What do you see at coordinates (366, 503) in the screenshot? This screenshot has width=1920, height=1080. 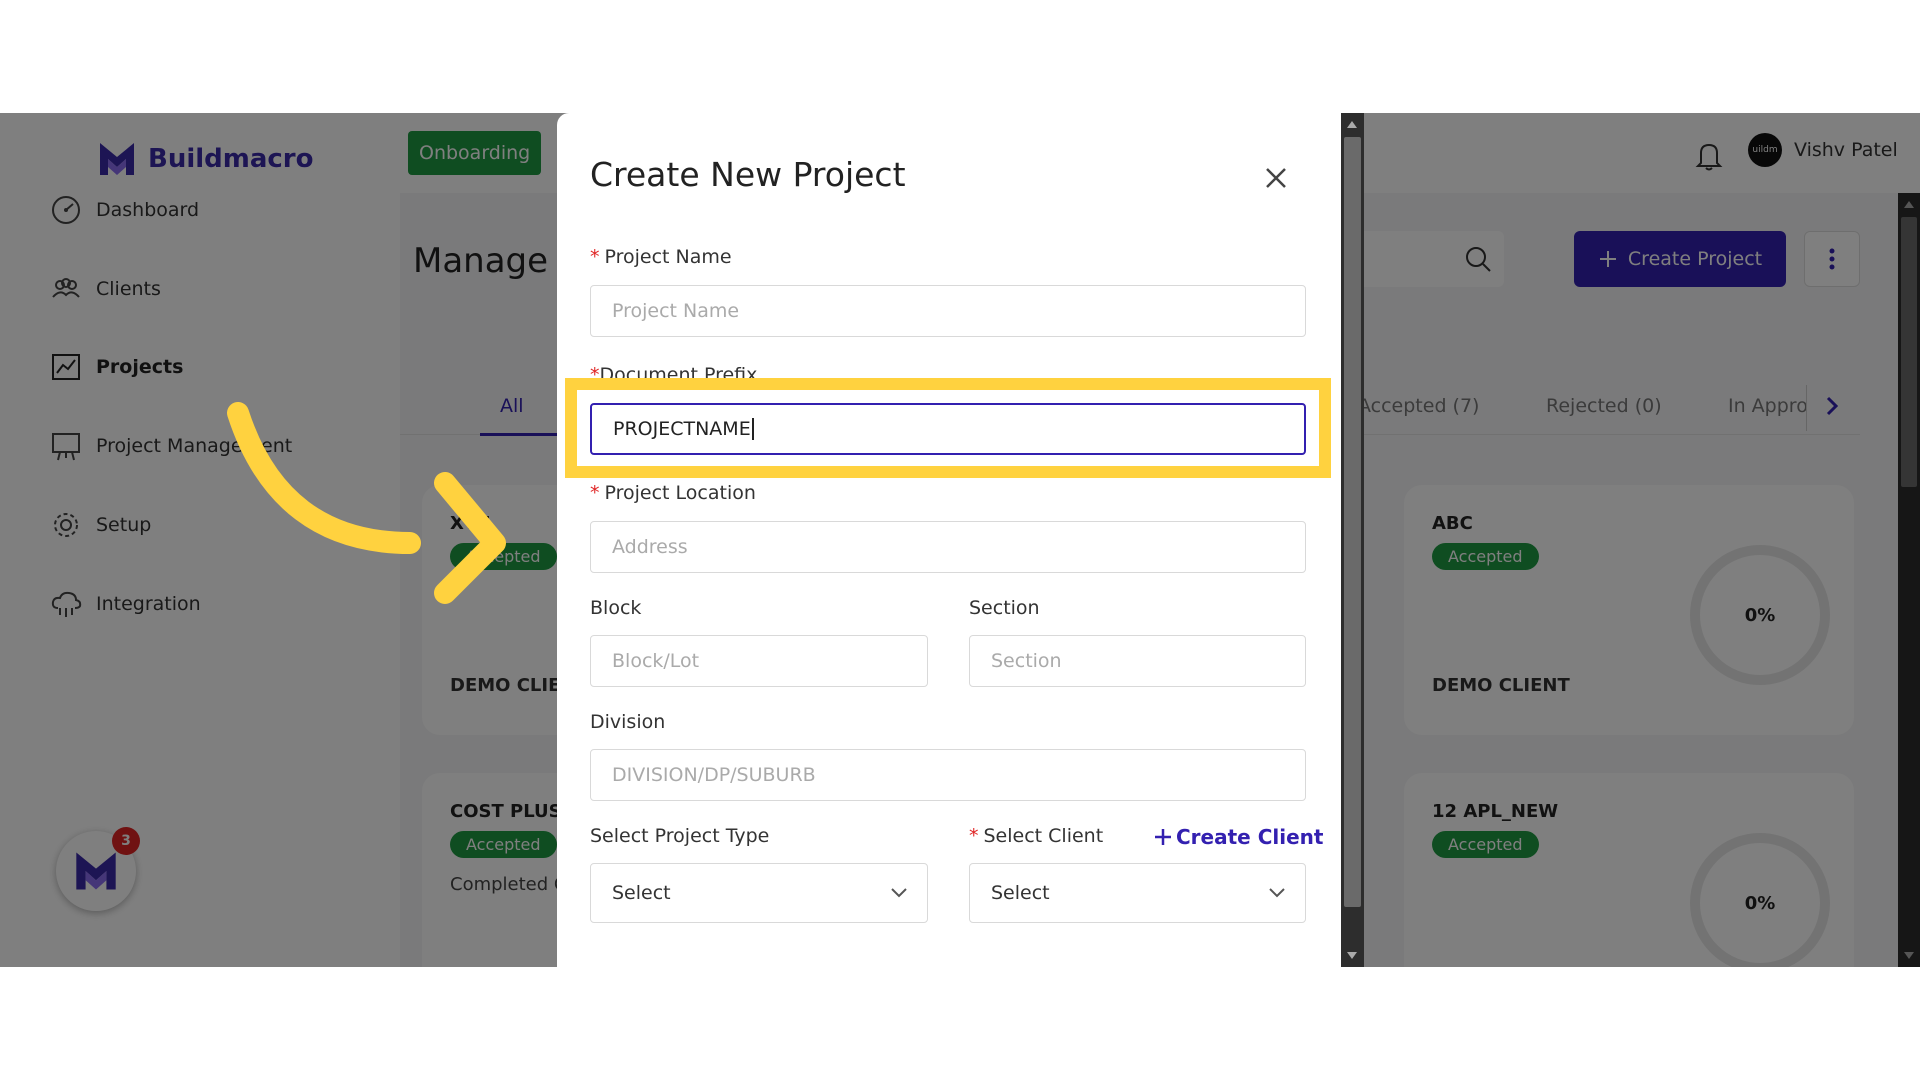 I see `pointer-arrow-icon` at bounding box center [366, 503].